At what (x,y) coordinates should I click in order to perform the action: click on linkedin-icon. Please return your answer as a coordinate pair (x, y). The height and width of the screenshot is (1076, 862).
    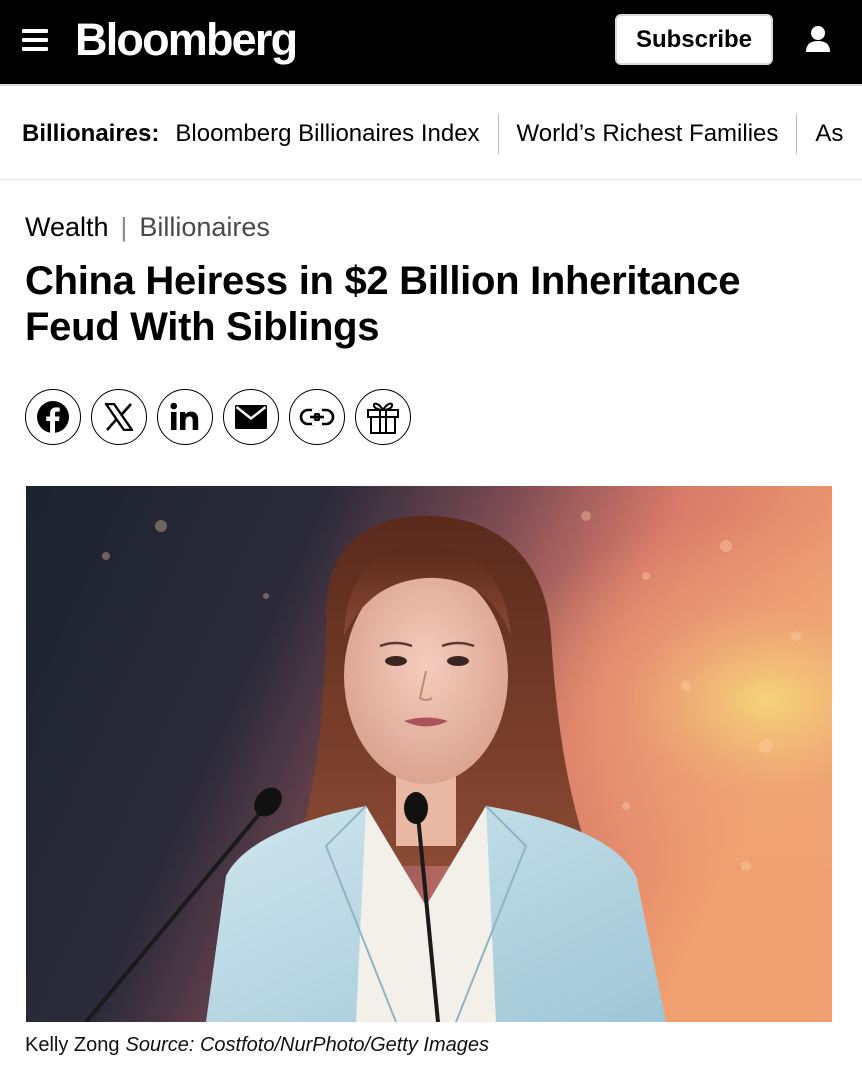
    Looking at the image, I should click on (184, 416).